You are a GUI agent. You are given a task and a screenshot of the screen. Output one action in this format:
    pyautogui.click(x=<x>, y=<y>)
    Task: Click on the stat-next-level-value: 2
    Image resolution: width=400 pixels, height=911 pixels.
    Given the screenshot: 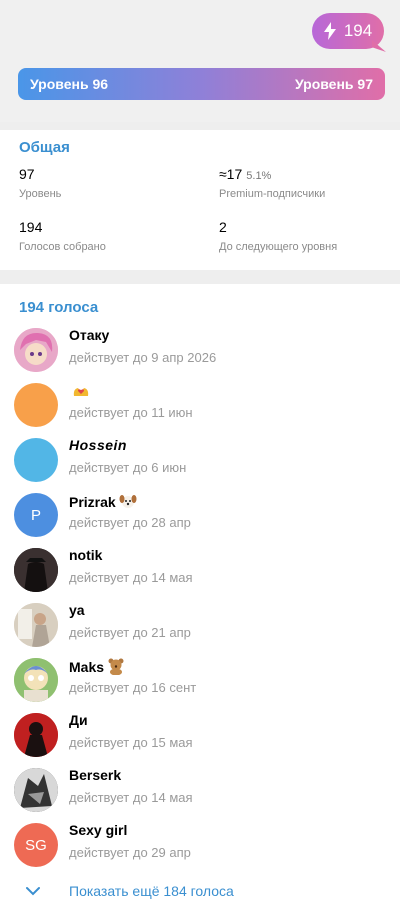 What is the action you would take?
    pyautogui.click(x=223, y=227)
    